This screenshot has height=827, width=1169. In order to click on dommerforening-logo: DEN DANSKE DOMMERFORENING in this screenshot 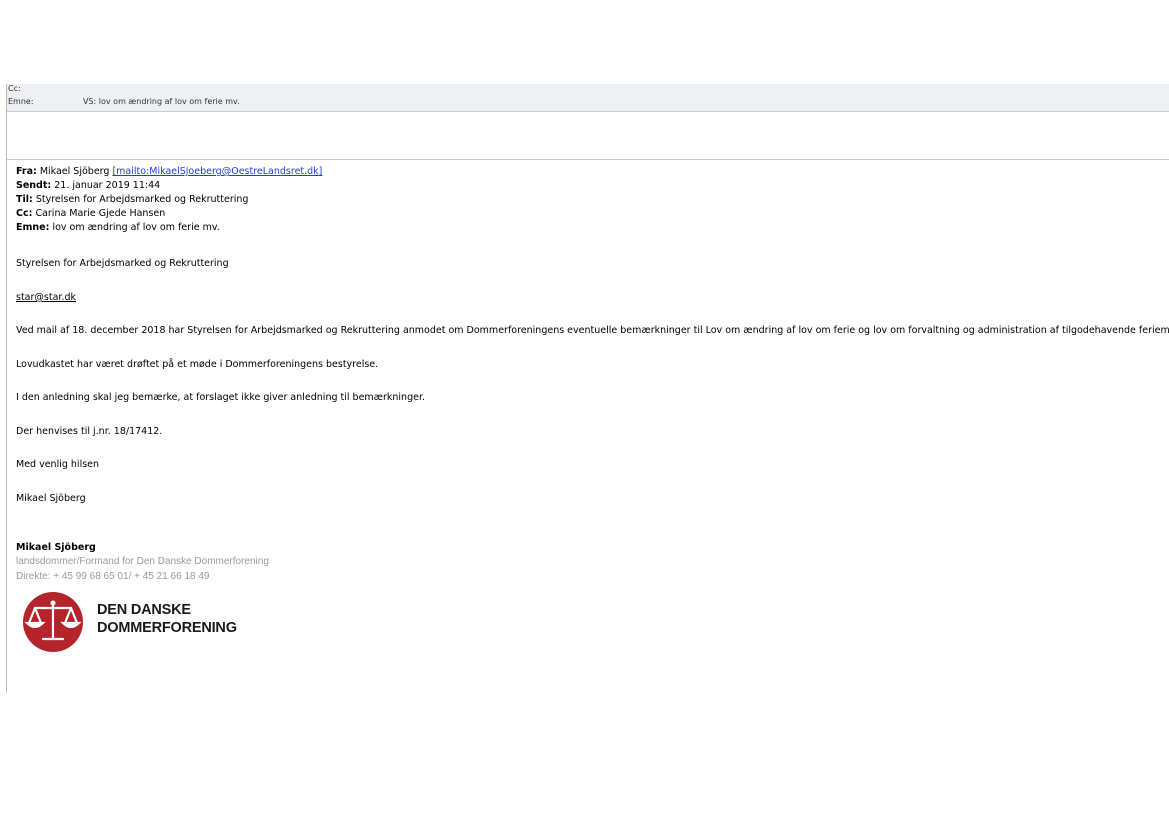, I will do `click(129, 622)`.